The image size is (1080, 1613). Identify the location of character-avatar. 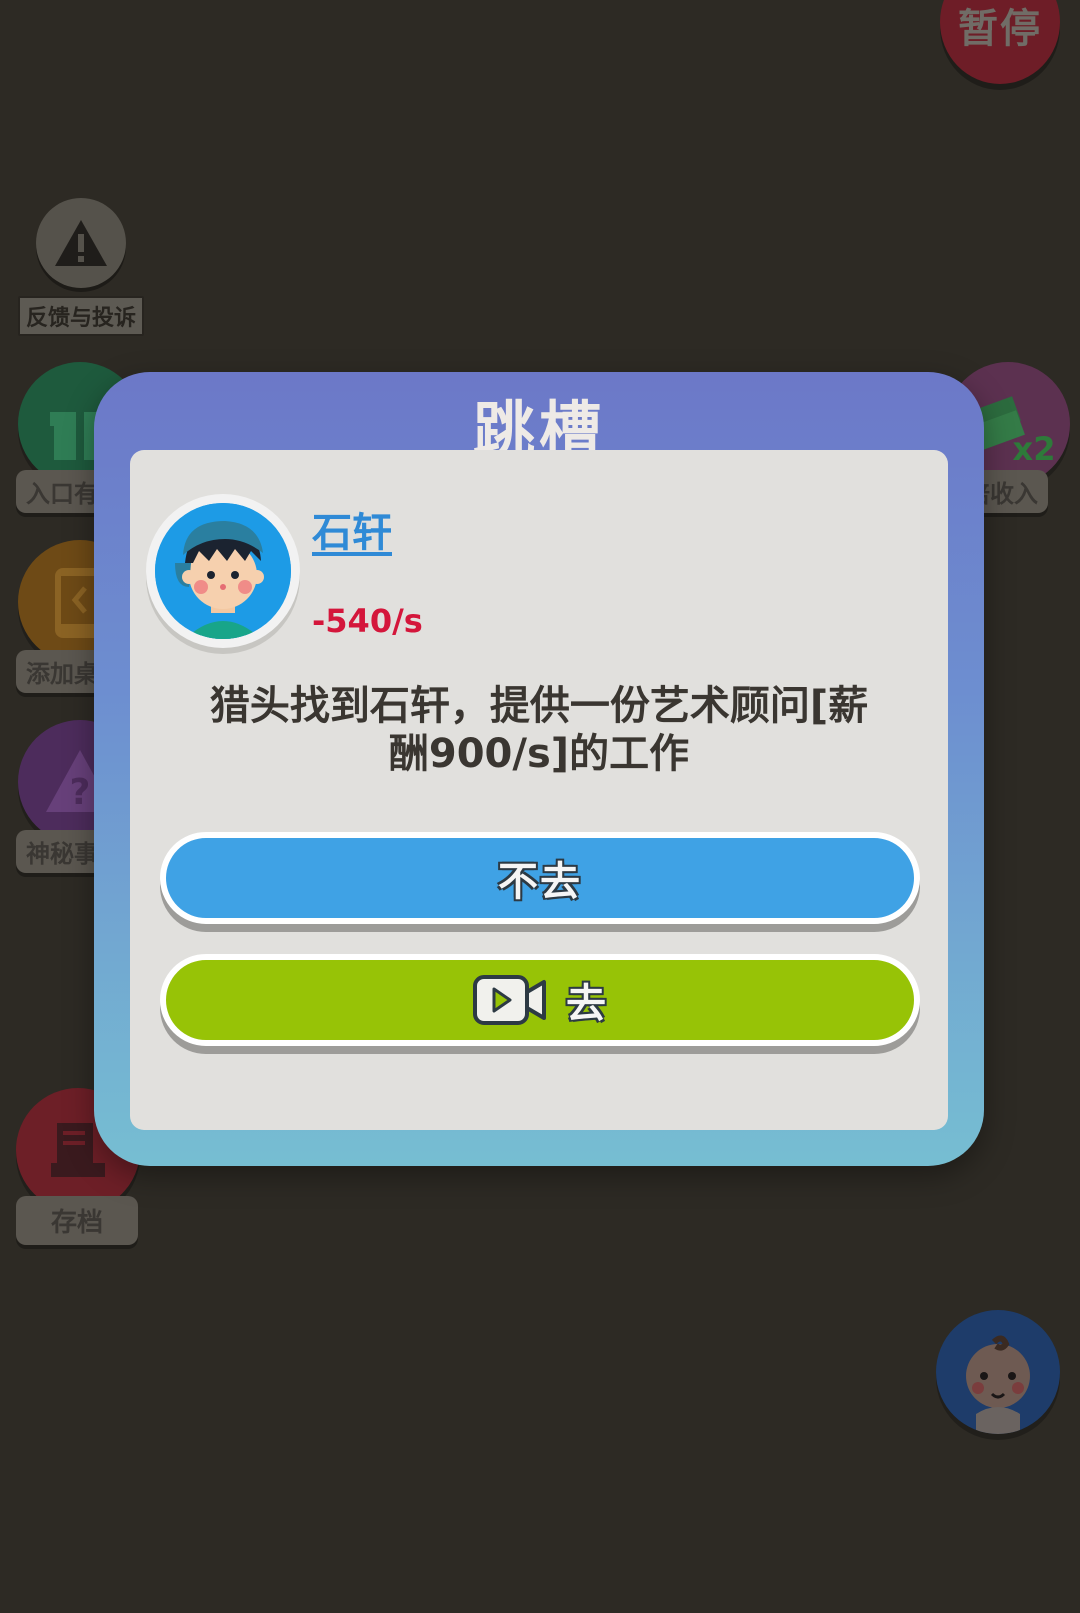
(223, 571).